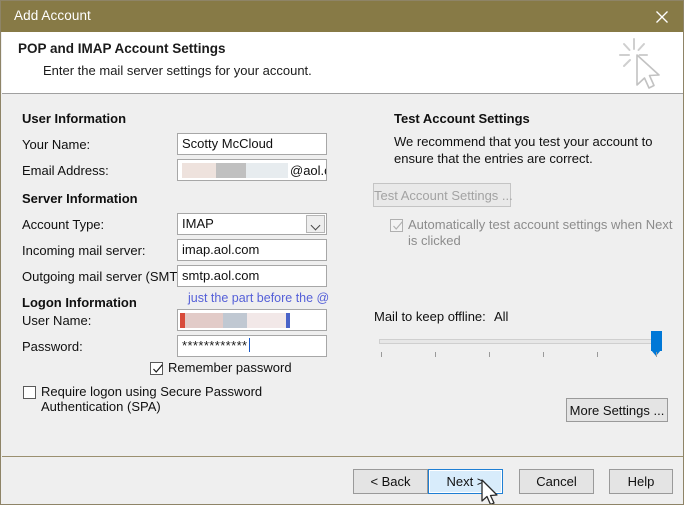  Describe the element at coordinates (57, 320) in the screenshot. I see `label-user-name: User Name:` at that location.